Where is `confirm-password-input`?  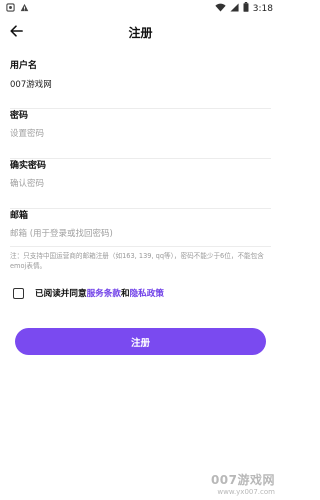 confirm-password-input is located at coordinates (135, 184).